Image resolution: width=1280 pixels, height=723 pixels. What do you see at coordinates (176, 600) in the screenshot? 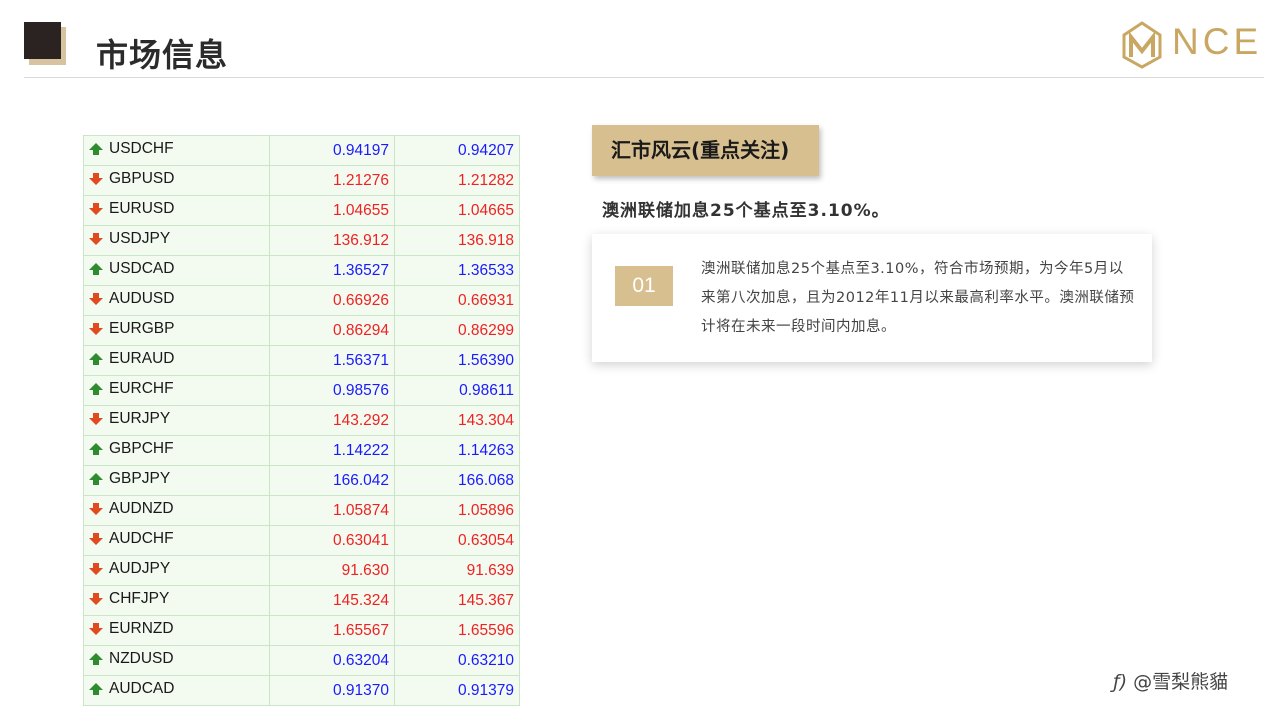
I see `pair-cell: CHFJPY` at bounding box center [176, 600].